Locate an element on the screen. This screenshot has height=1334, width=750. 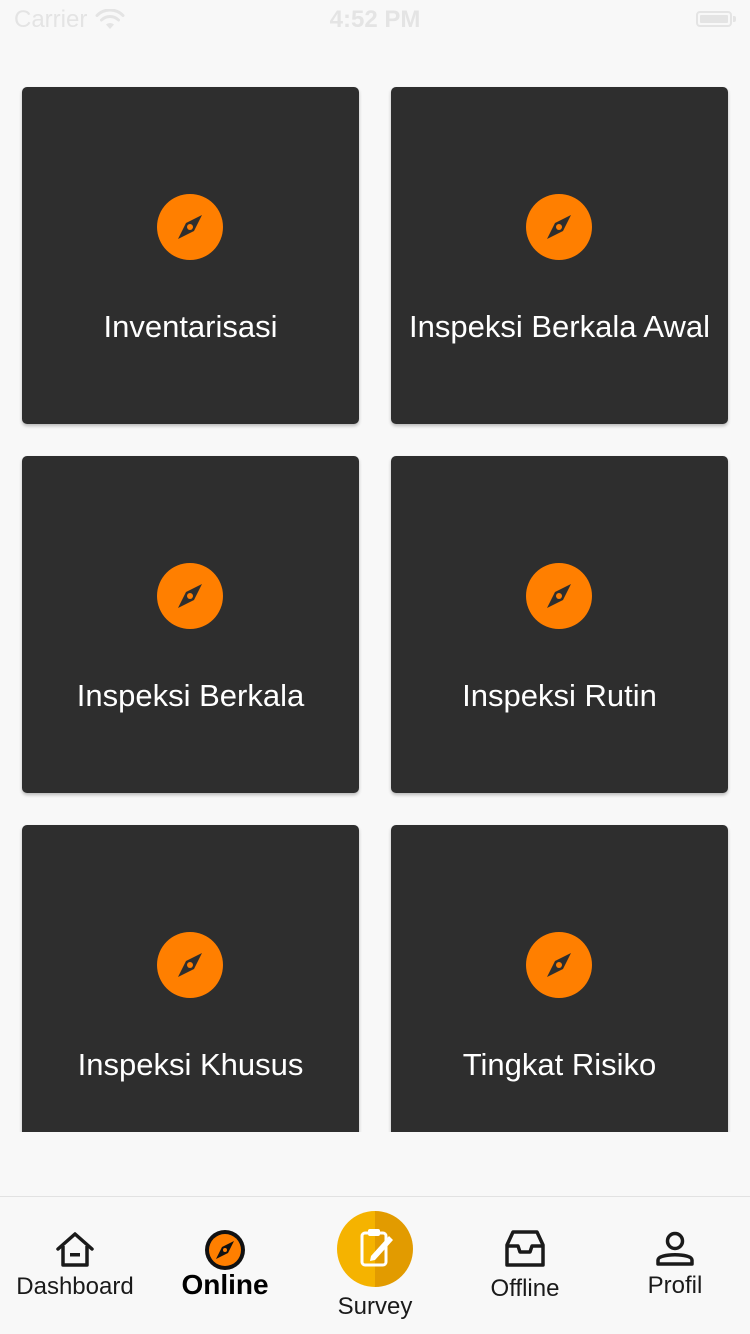
nav-online: Online is located at coordinates (225, 1265).